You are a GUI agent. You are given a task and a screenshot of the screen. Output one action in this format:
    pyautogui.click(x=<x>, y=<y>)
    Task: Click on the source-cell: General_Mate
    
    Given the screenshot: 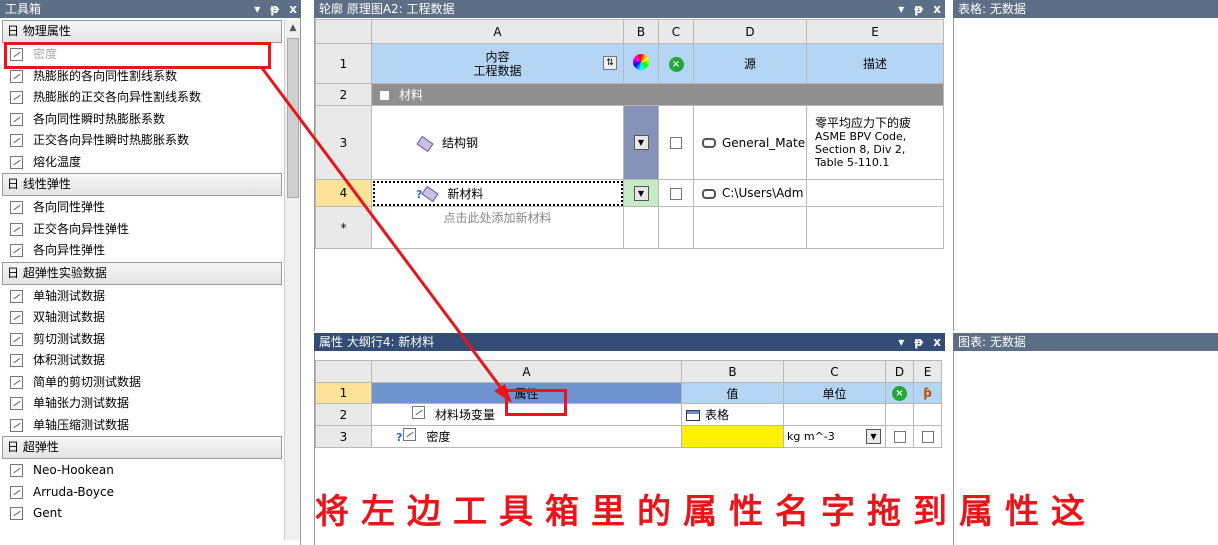 What is the action you would take?
    pyautogui.click(x=750, y=142)
    